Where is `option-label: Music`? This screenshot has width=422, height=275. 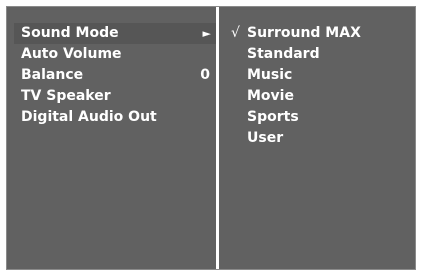
option-label: Music is located at coordinates (270, 75).